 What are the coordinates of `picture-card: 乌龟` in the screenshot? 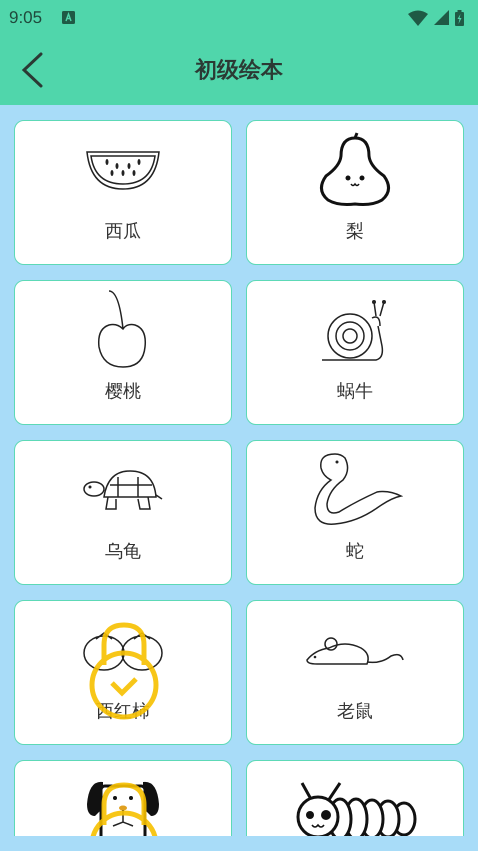 It's located at (123, 512).